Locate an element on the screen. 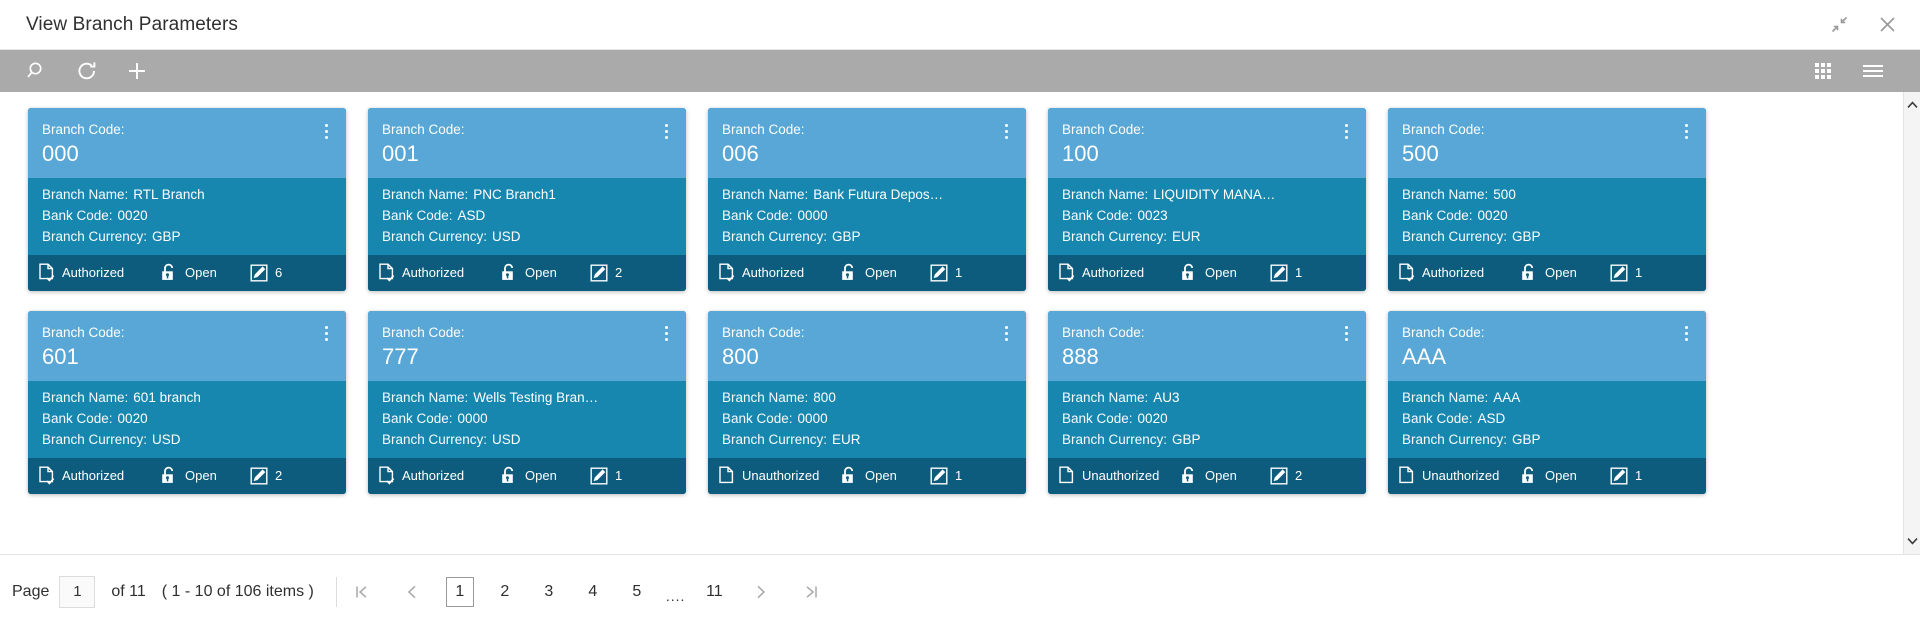 Image resolution: width=1920 pixels, height=629 pixels. last-page-icon is located at coordinates (811, 592).